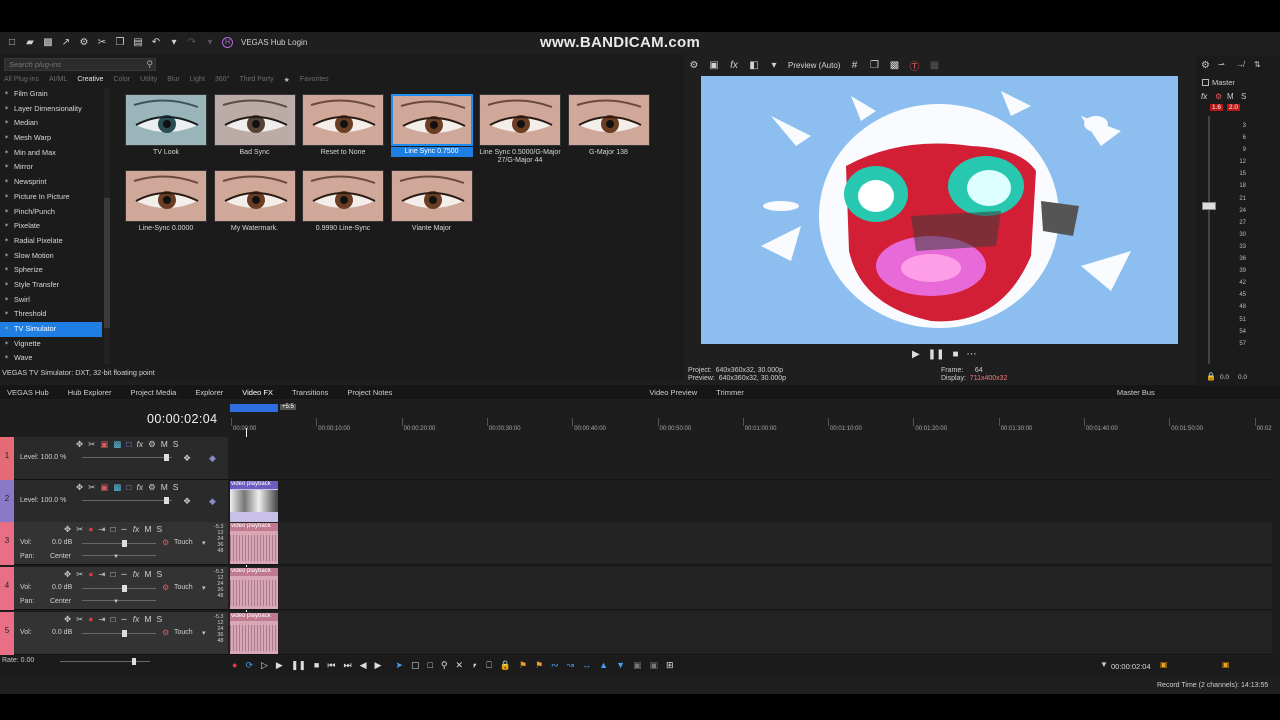 The image size is (1280, 720). I want to click on fx-item-spherize: Spherize, so click(51, 270).